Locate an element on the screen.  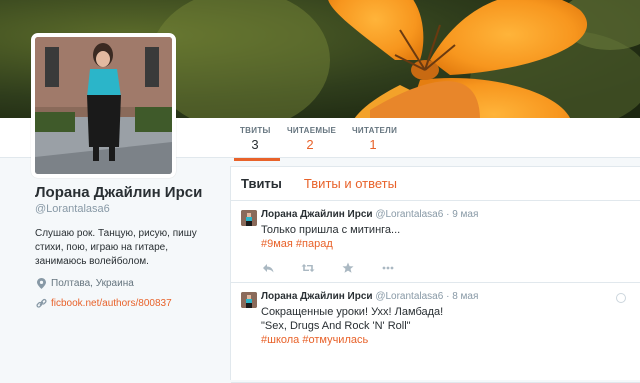
avatar-photo is located at coordinates (103, 105).